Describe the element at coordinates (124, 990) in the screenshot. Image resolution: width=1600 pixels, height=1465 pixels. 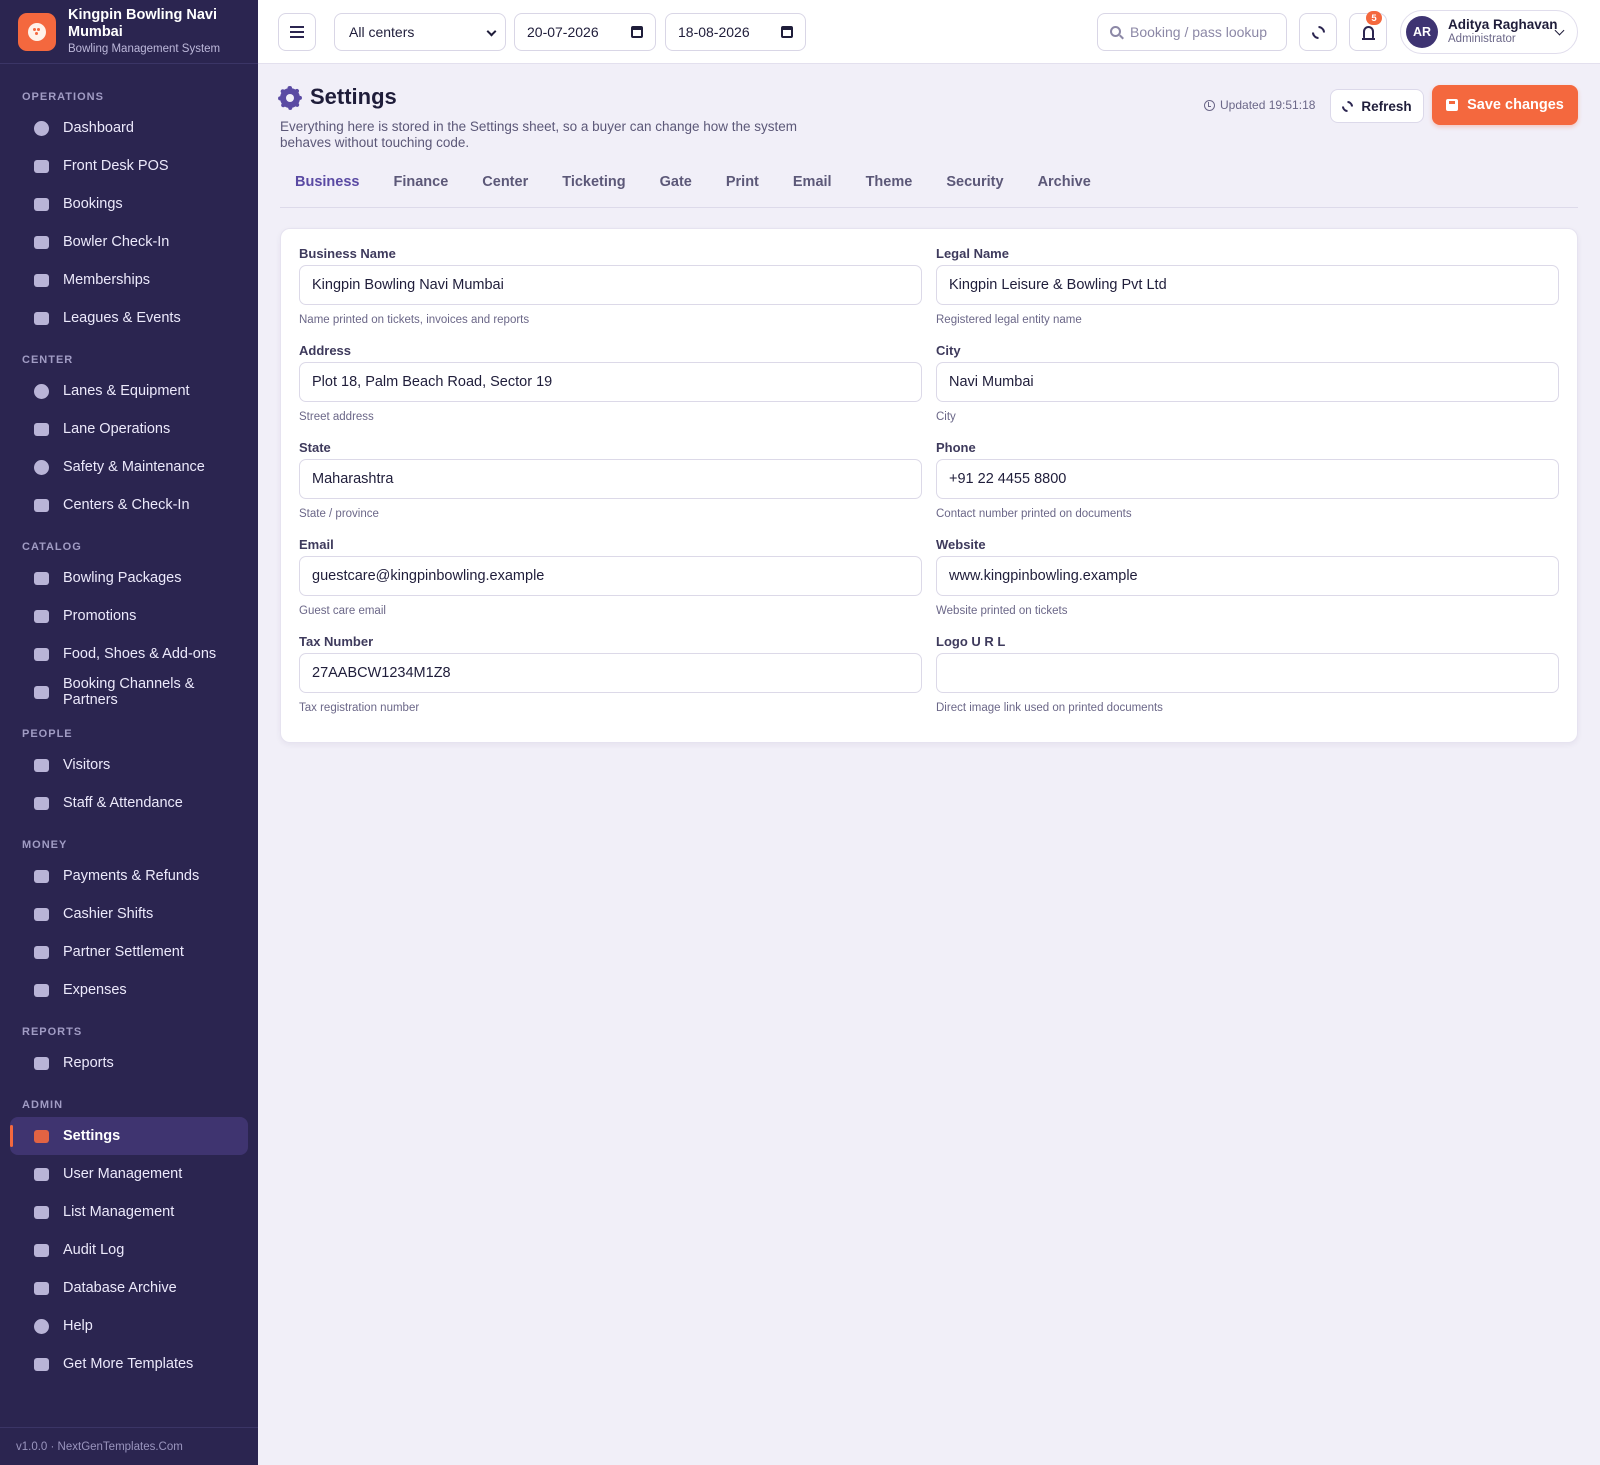
I see `sidebar-item-expenses: Expenses` at that location.